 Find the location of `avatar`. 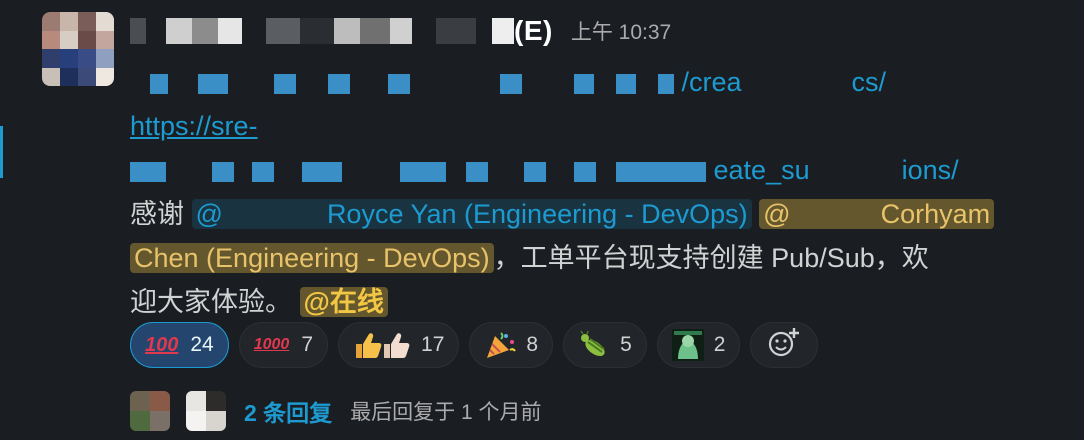

avatar is located at coordinates (78, 49).